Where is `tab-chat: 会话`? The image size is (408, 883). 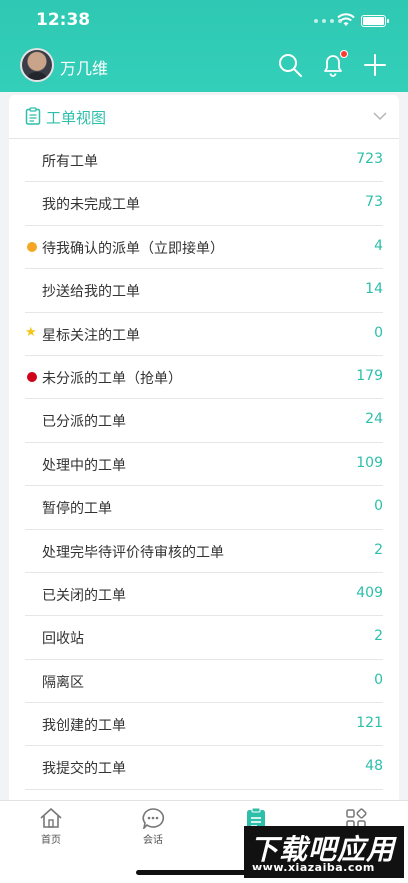 tab-chat: 会话 is located at coordinates (153, 826).